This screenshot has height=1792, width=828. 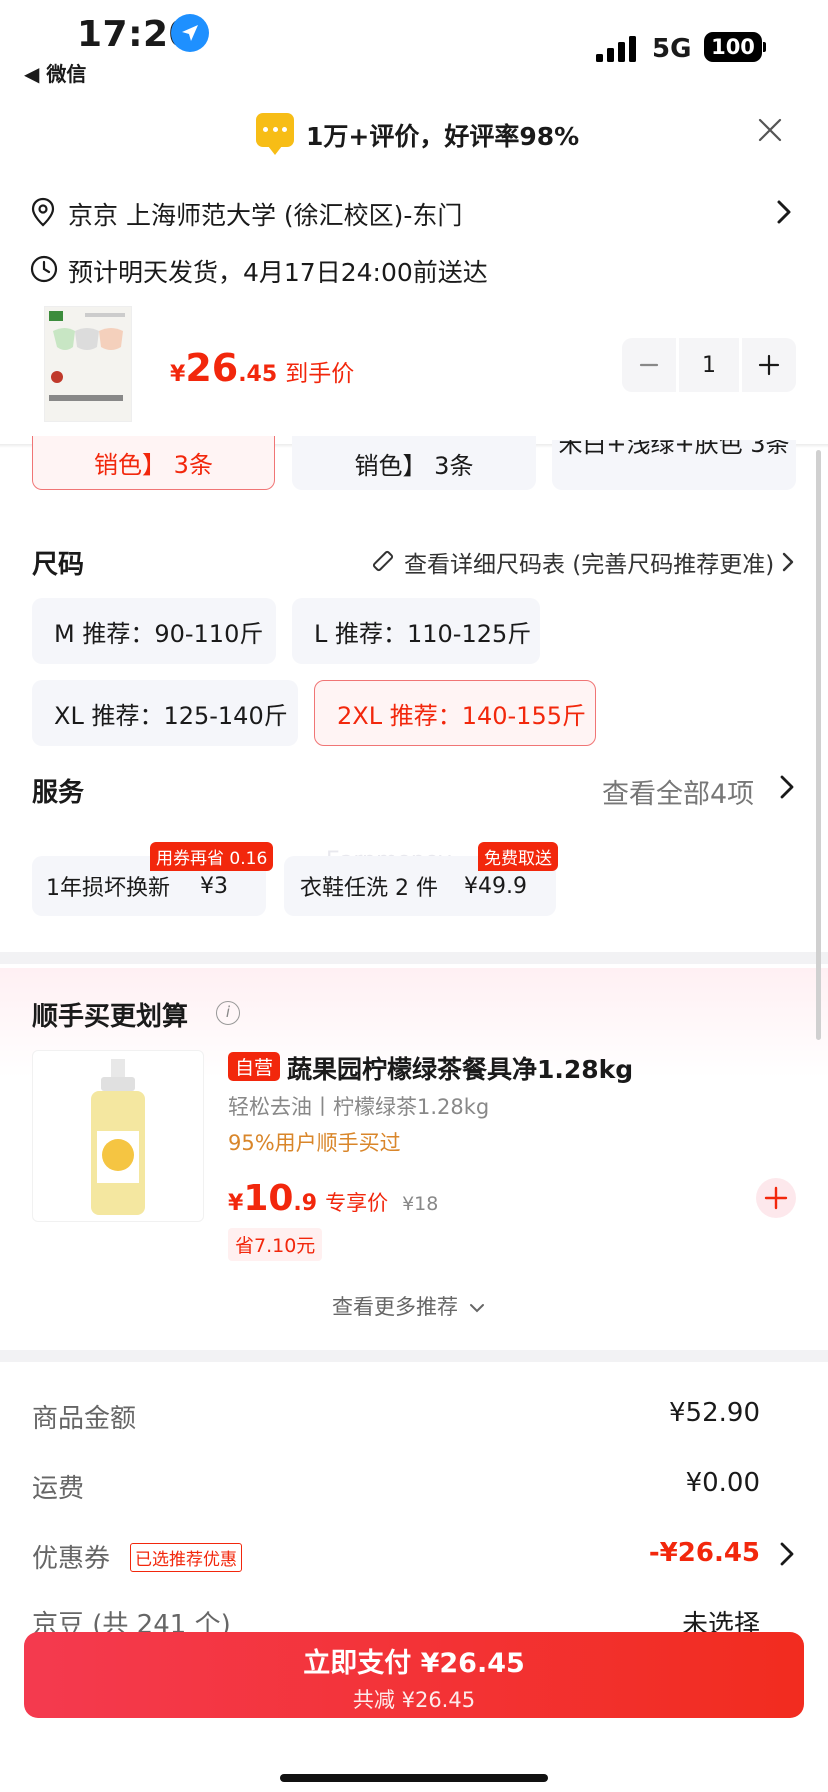 What do you see at coordinates (460, 1068) in the screenshot?
I see `recommend-product-name: 蔬果园柠檬绿茶餐具净1.28kg` at bounding box center [460, 1068].